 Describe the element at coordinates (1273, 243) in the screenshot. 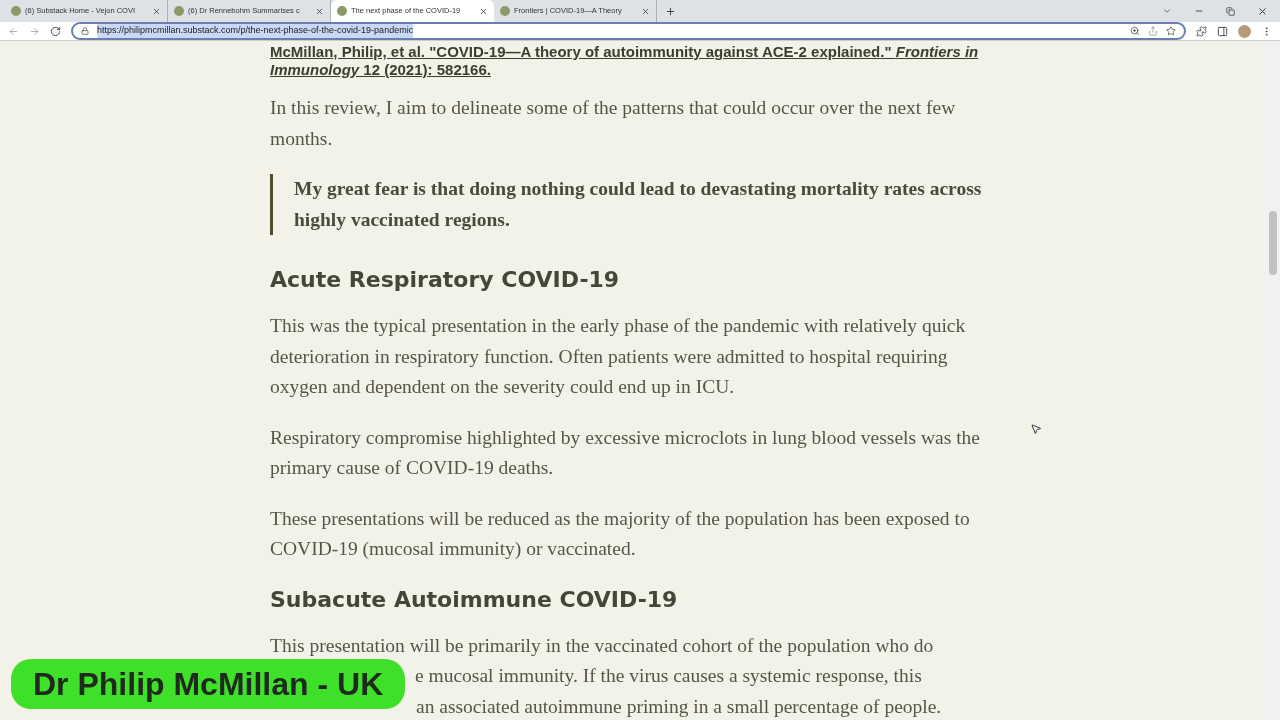

I see `scrollbar-thumb` at that location.